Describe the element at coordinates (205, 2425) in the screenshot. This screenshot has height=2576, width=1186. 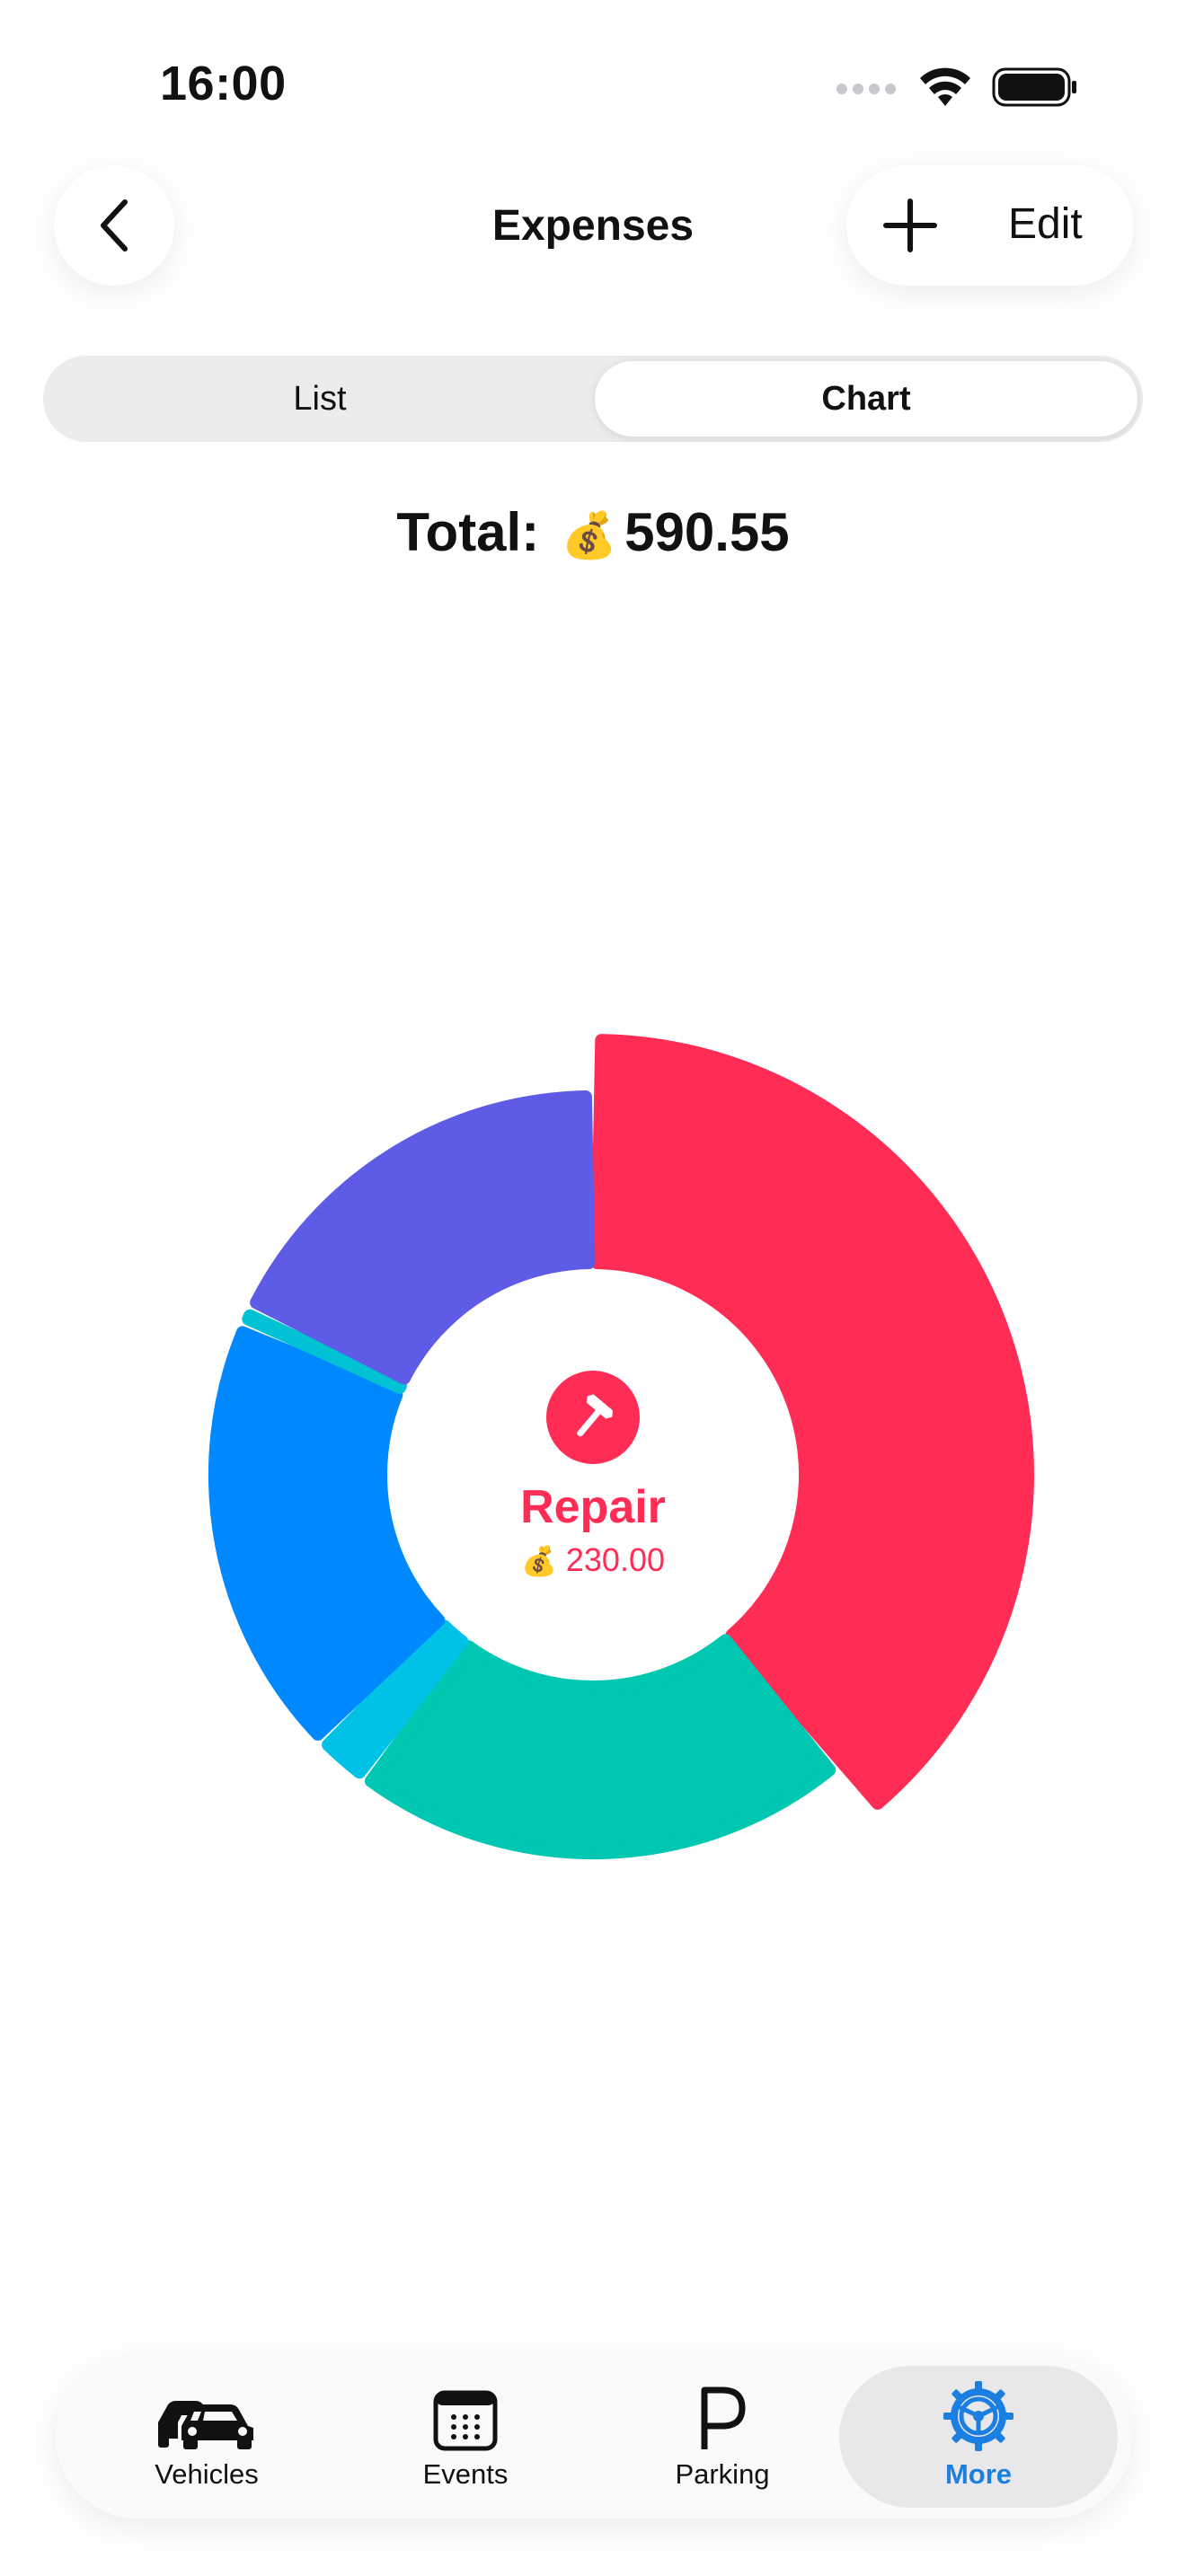
I see `cars-icon` at that location.